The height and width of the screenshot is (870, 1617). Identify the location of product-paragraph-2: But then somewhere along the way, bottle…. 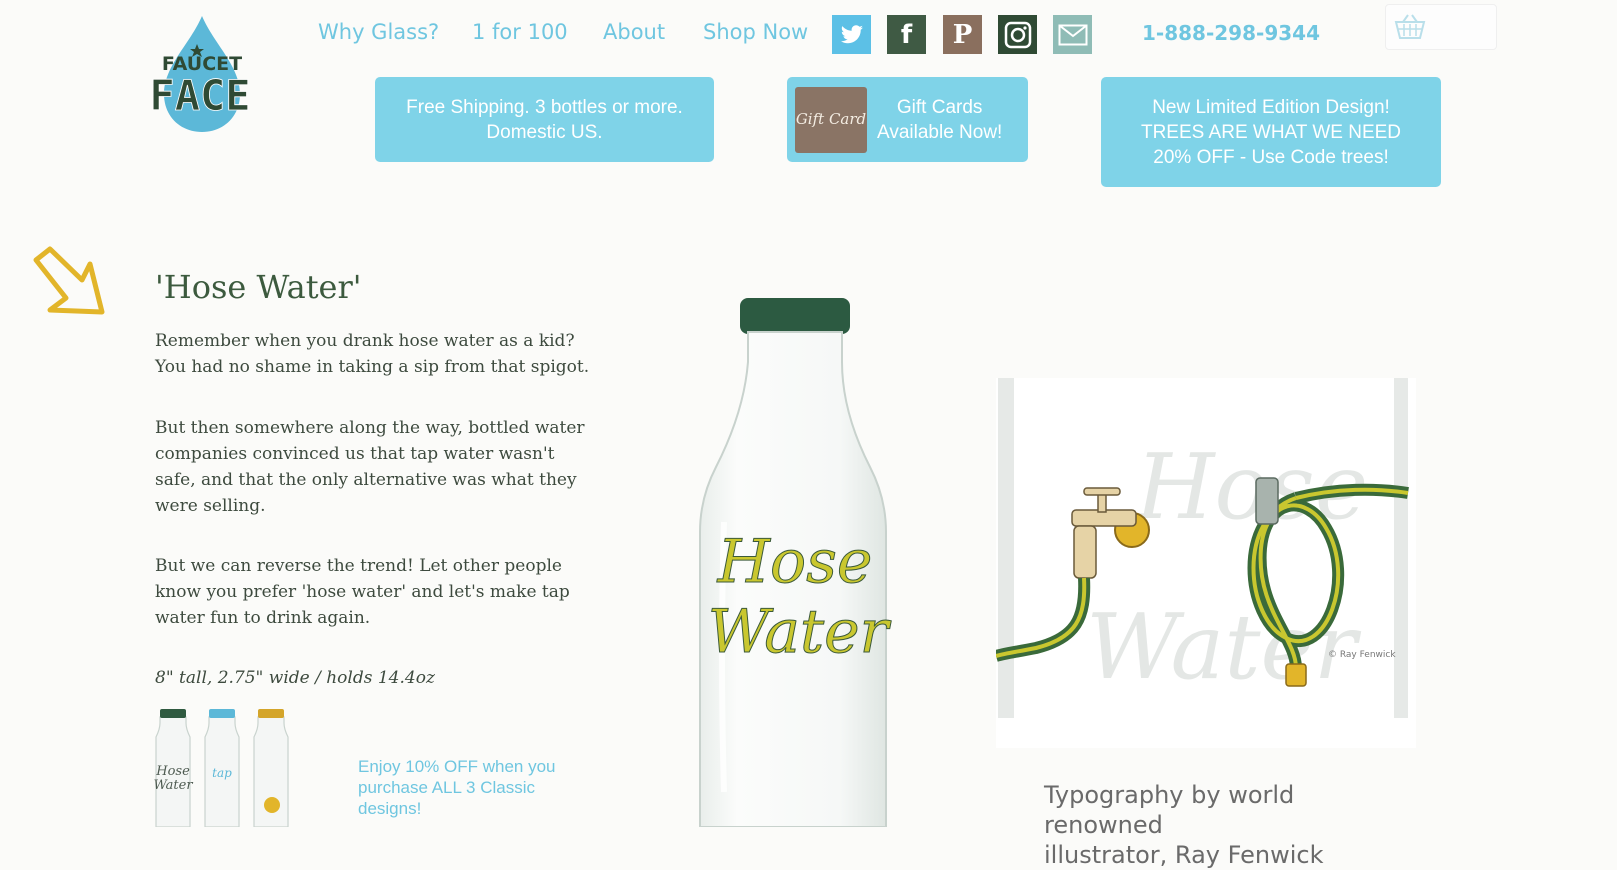
(370, 467).